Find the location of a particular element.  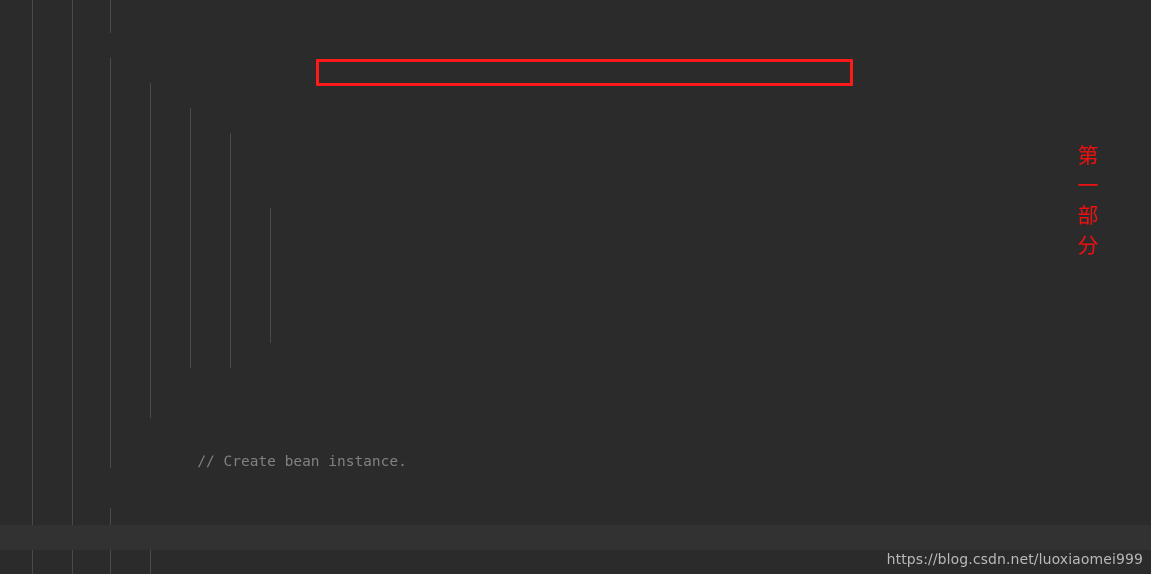

code-line: // Create bean instance. is located at coordinates (575, 435).